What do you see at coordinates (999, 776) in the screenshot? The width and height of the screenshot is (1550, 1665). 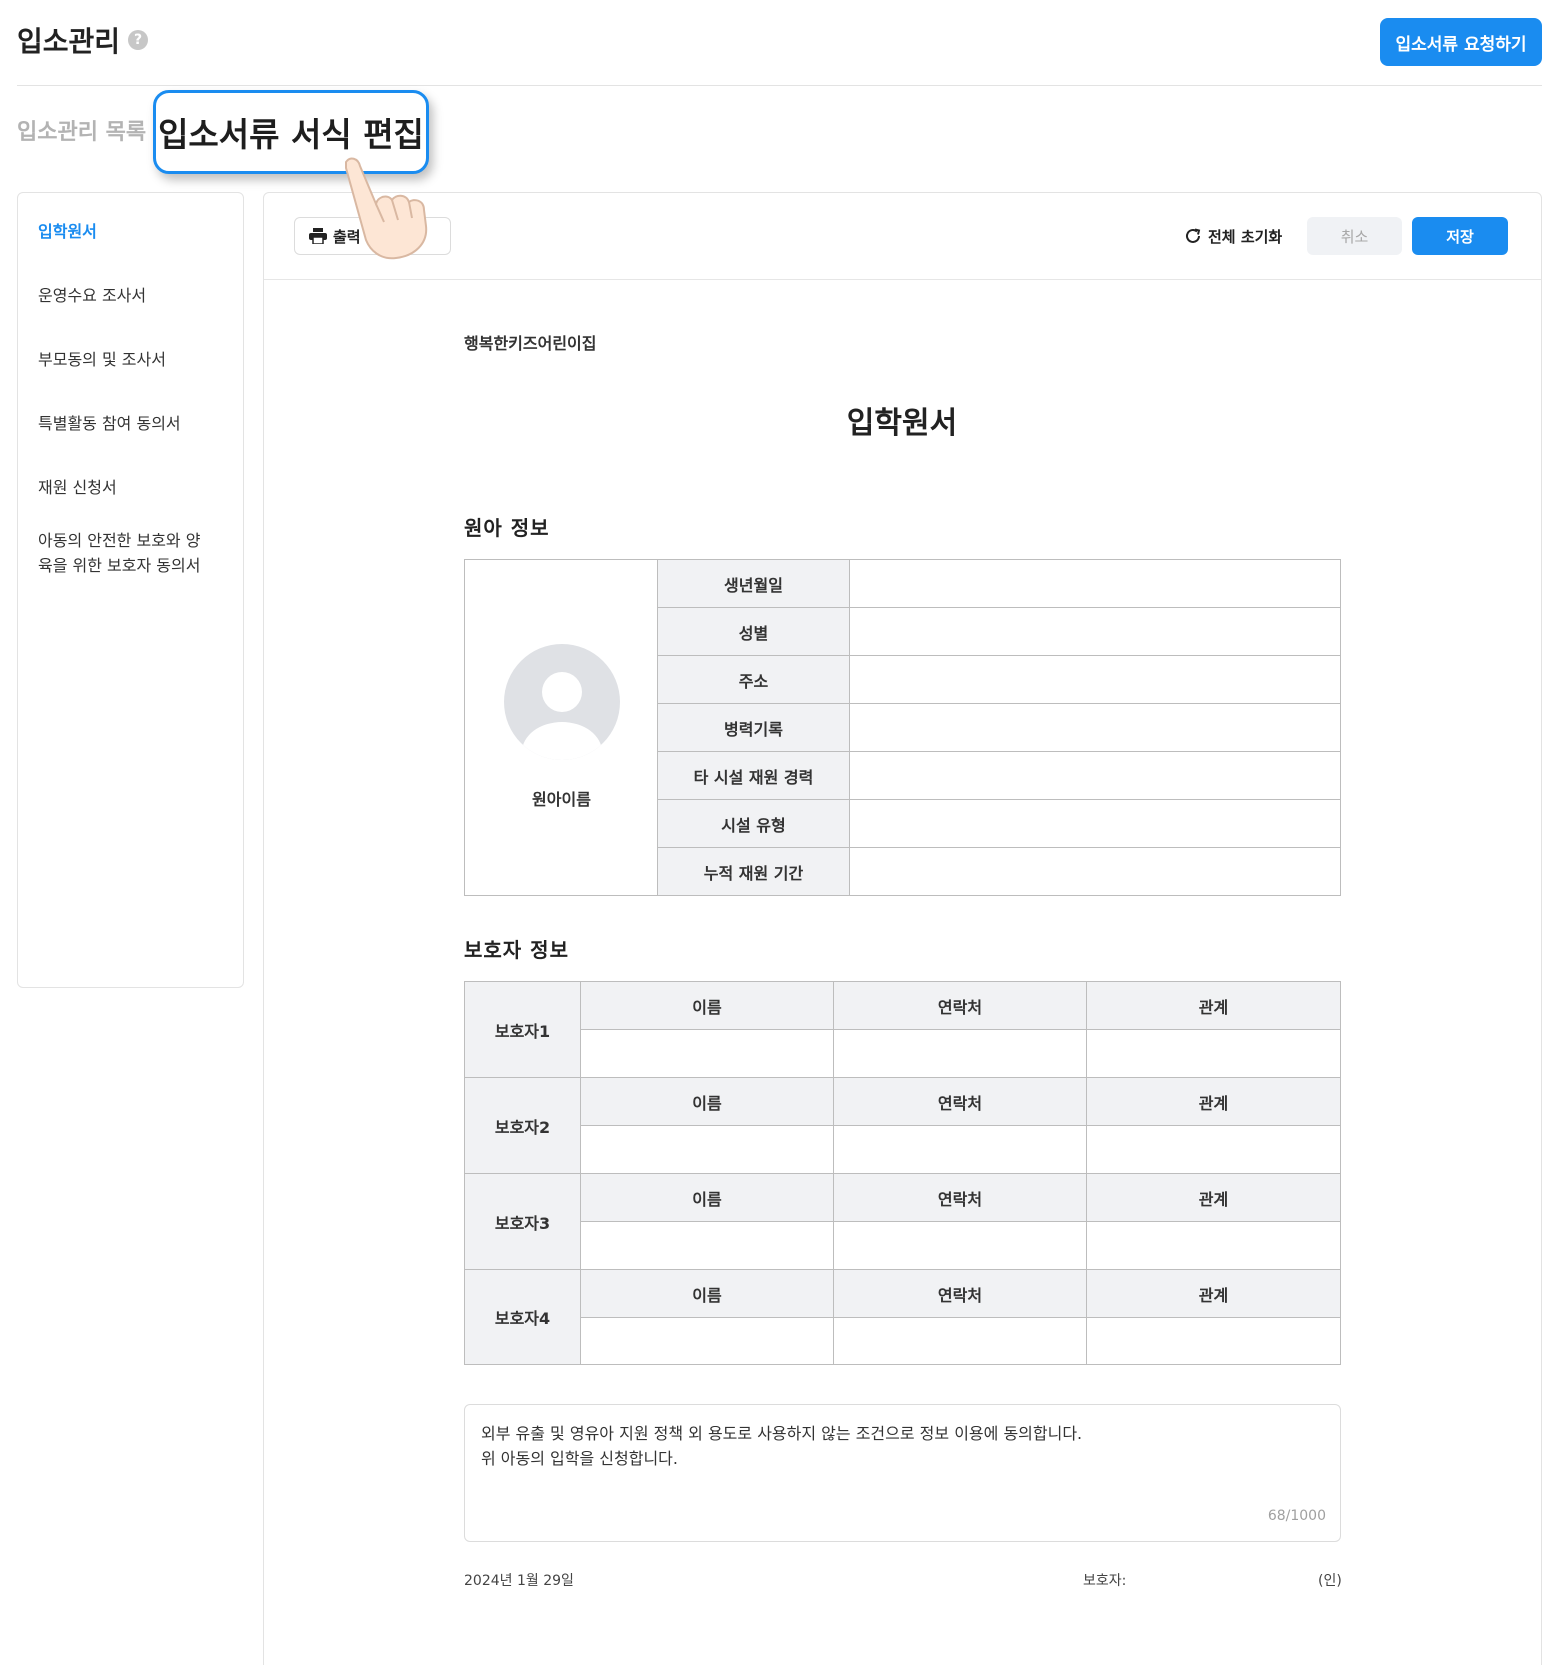 I see `info-row-other-facility: 타 시설 재원 경력` at bounding box center [999, 776].